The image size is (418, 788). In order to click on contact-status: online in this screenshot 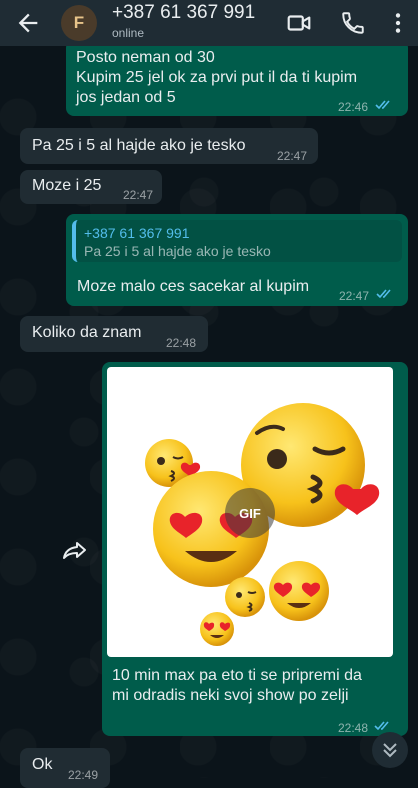, I will do `click(128, 33)`.